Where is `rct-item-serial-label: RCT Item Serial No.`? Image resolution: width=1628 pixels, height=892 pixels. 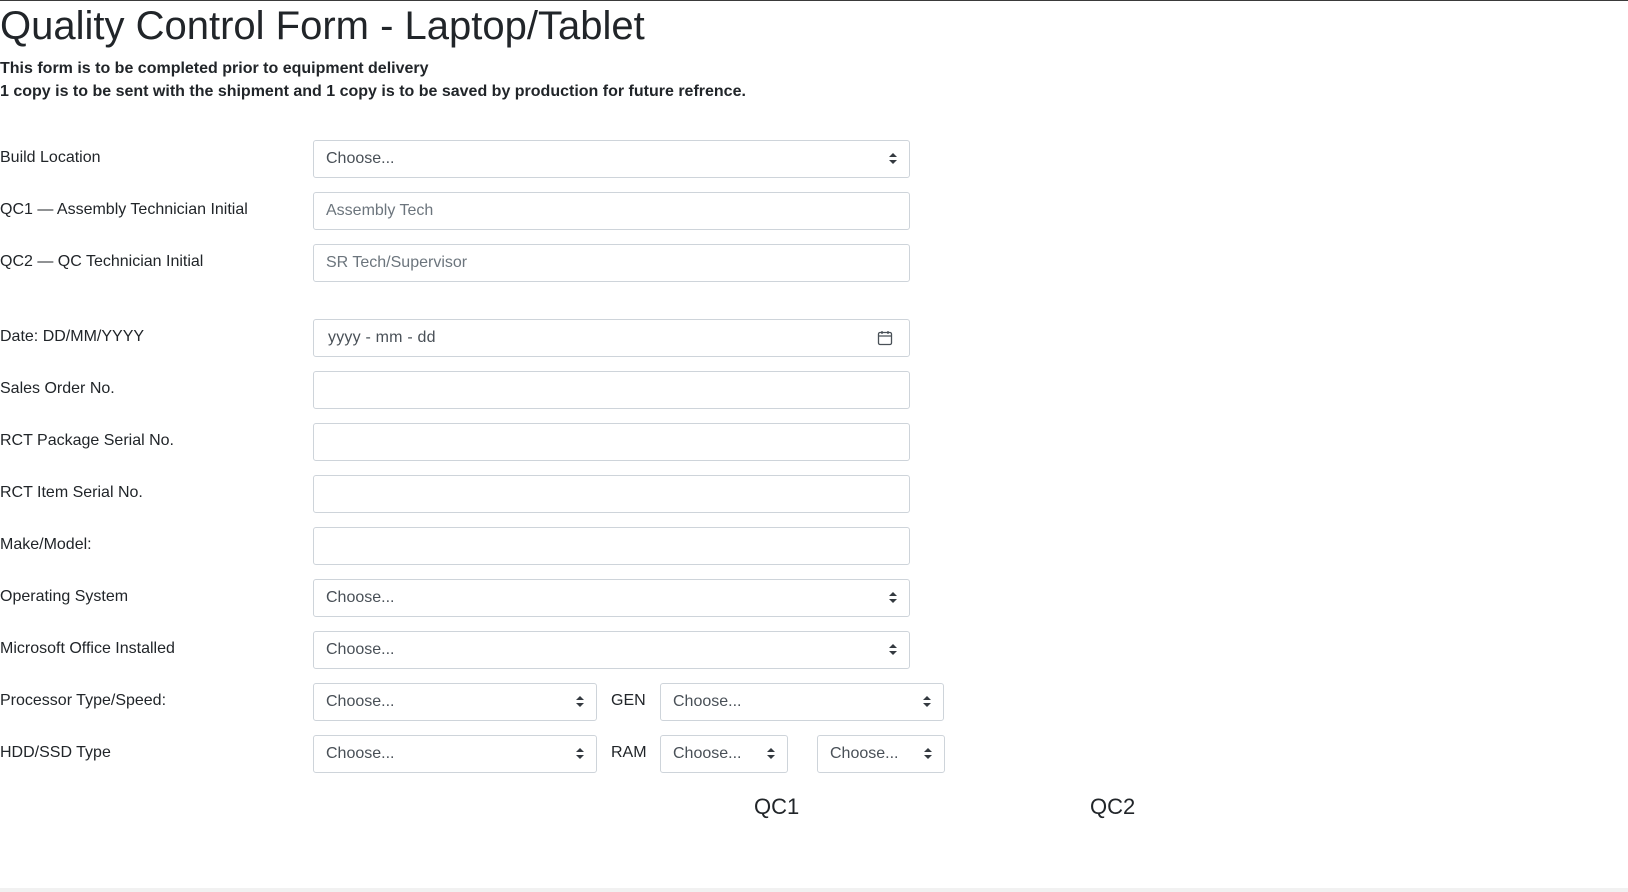
rct-item-serial-label: RCT Item Serial No. is located at coordinates (71, 492).